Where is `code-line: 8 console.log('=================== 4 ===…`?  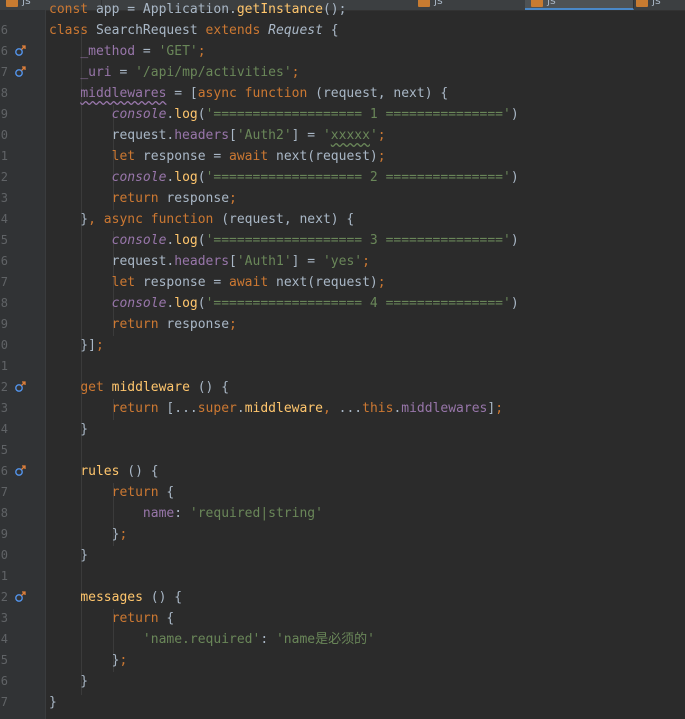 code-line: 8 console.log('=================== 4 ===… is located at coordinates (343, 303).